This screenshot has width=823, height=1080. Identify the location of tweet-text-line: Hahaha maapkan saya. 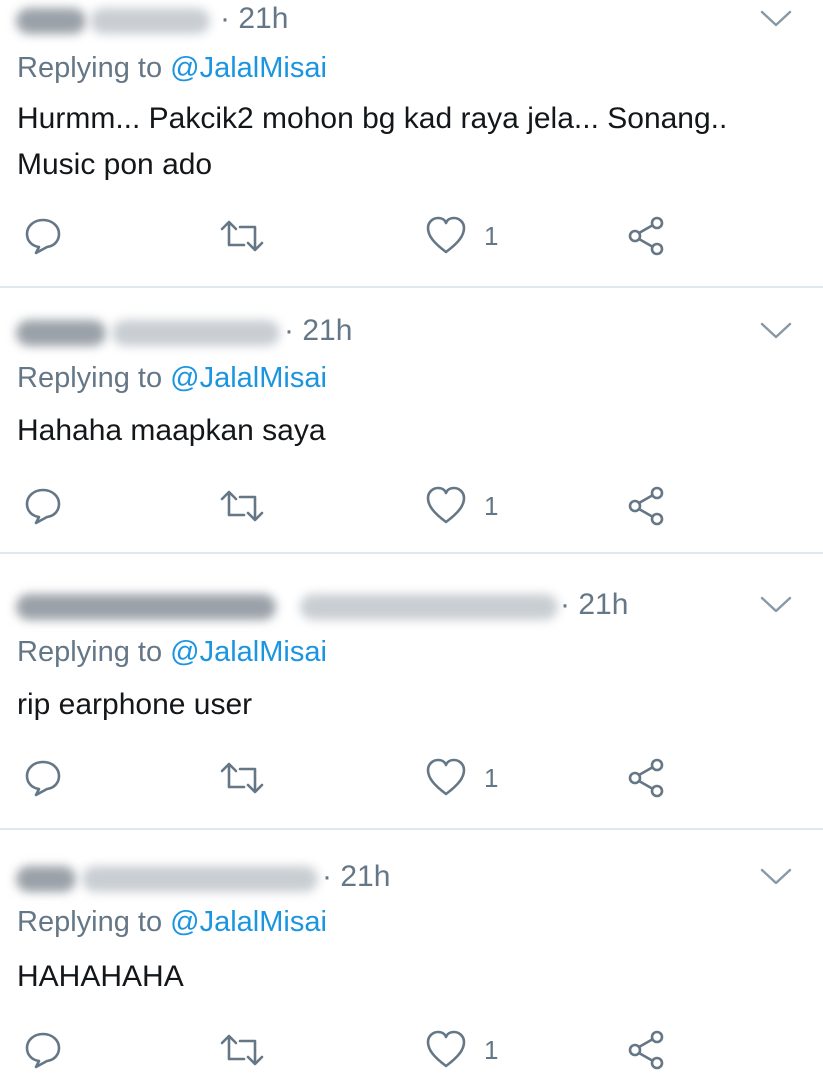
(171, 430).